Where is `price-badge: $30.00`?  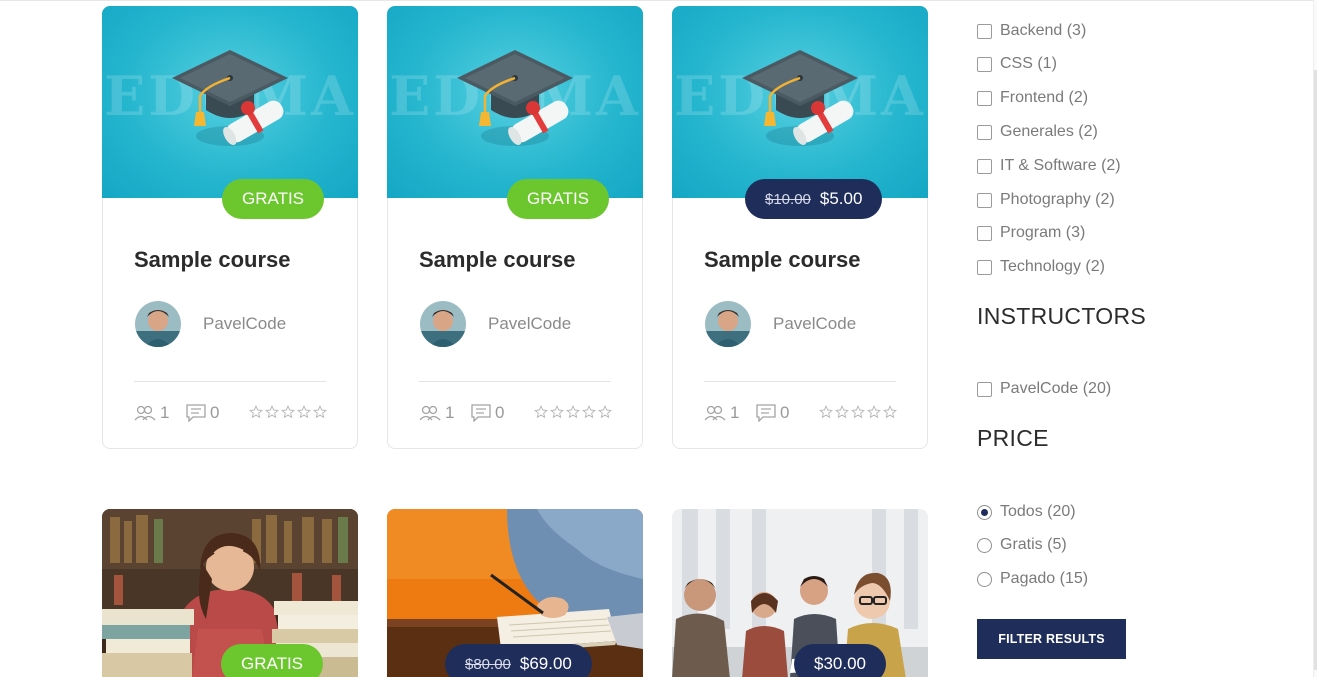 price-badge: $30.00 is located at coordinates (840, 660).